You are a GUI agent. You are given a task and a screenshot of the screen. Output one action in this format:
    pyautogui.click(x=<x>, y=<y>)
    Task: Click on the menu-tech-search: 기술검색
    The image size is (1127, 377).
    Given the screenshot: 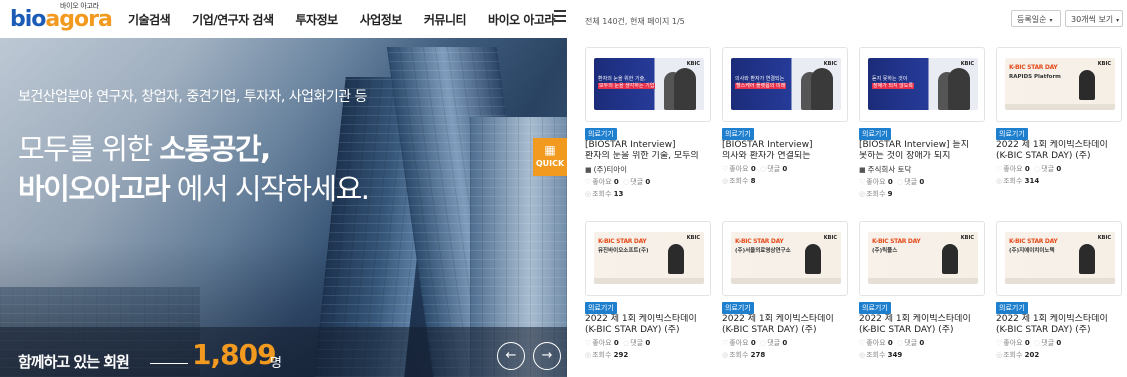 What is the action you would take?
    pyautogui.click(x=149, y=19)
    